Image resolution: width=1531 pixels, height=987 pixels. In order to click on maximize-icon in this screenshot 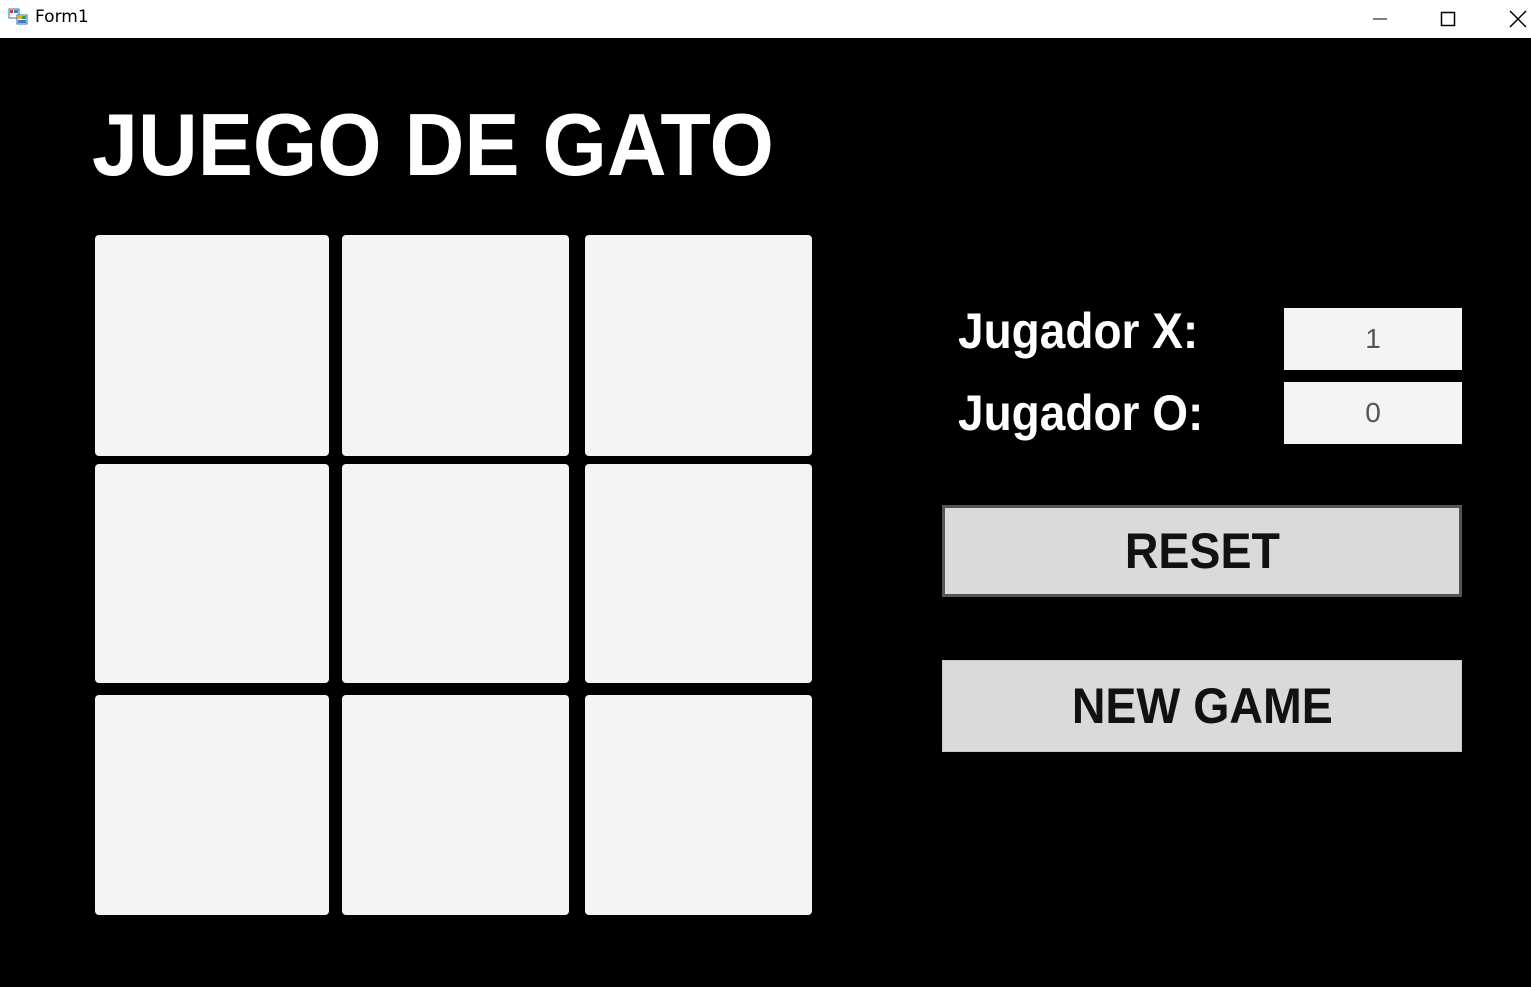, I will do `click(1448, 19)`.